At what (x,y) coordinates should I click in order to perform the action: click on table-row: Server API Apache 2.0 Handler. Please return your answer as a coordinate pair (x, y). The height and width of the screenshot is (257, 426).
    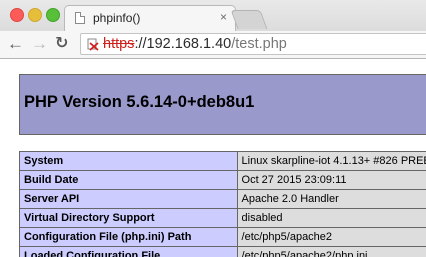
    Looking at the image, I should click on (222, 199).